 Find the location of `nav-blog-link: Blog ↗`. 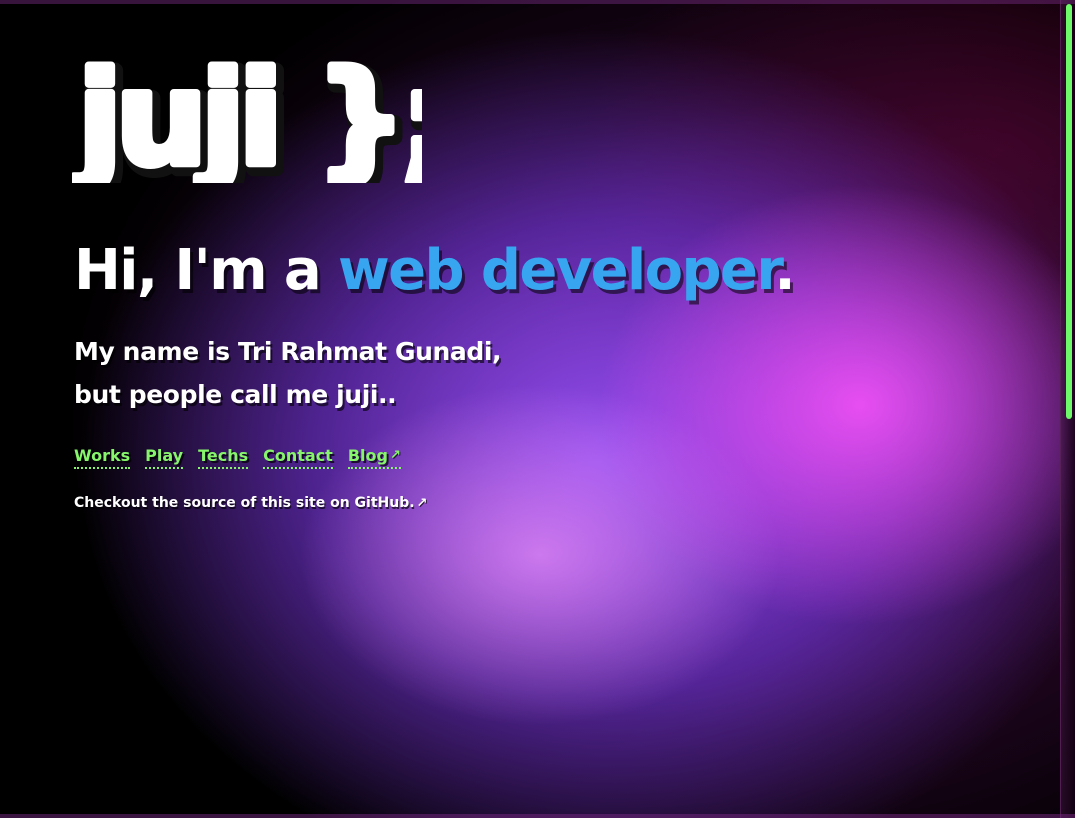

nav-blog-link: Blog ↗ is located at coordinates (374, 457).